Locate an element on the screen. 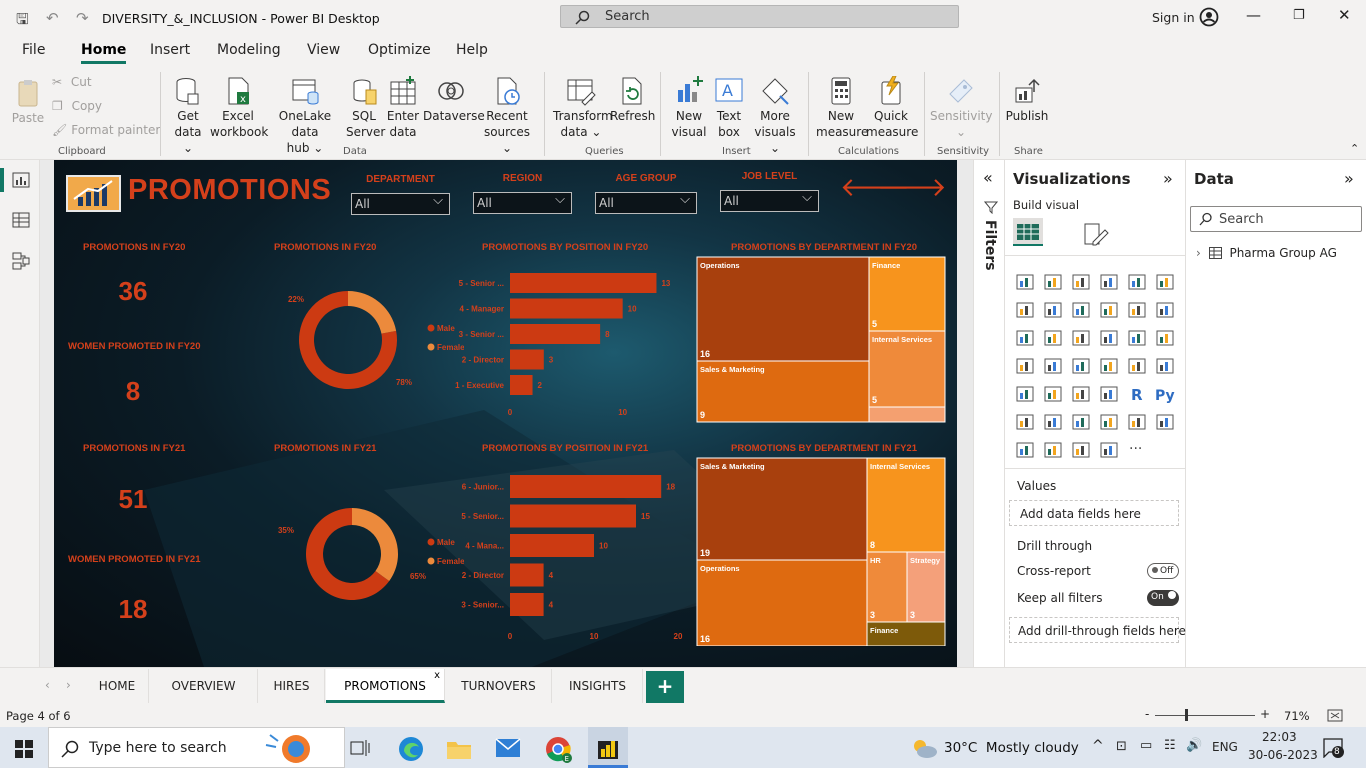  minimize-icon: — is located at coordinates (1253, 15).